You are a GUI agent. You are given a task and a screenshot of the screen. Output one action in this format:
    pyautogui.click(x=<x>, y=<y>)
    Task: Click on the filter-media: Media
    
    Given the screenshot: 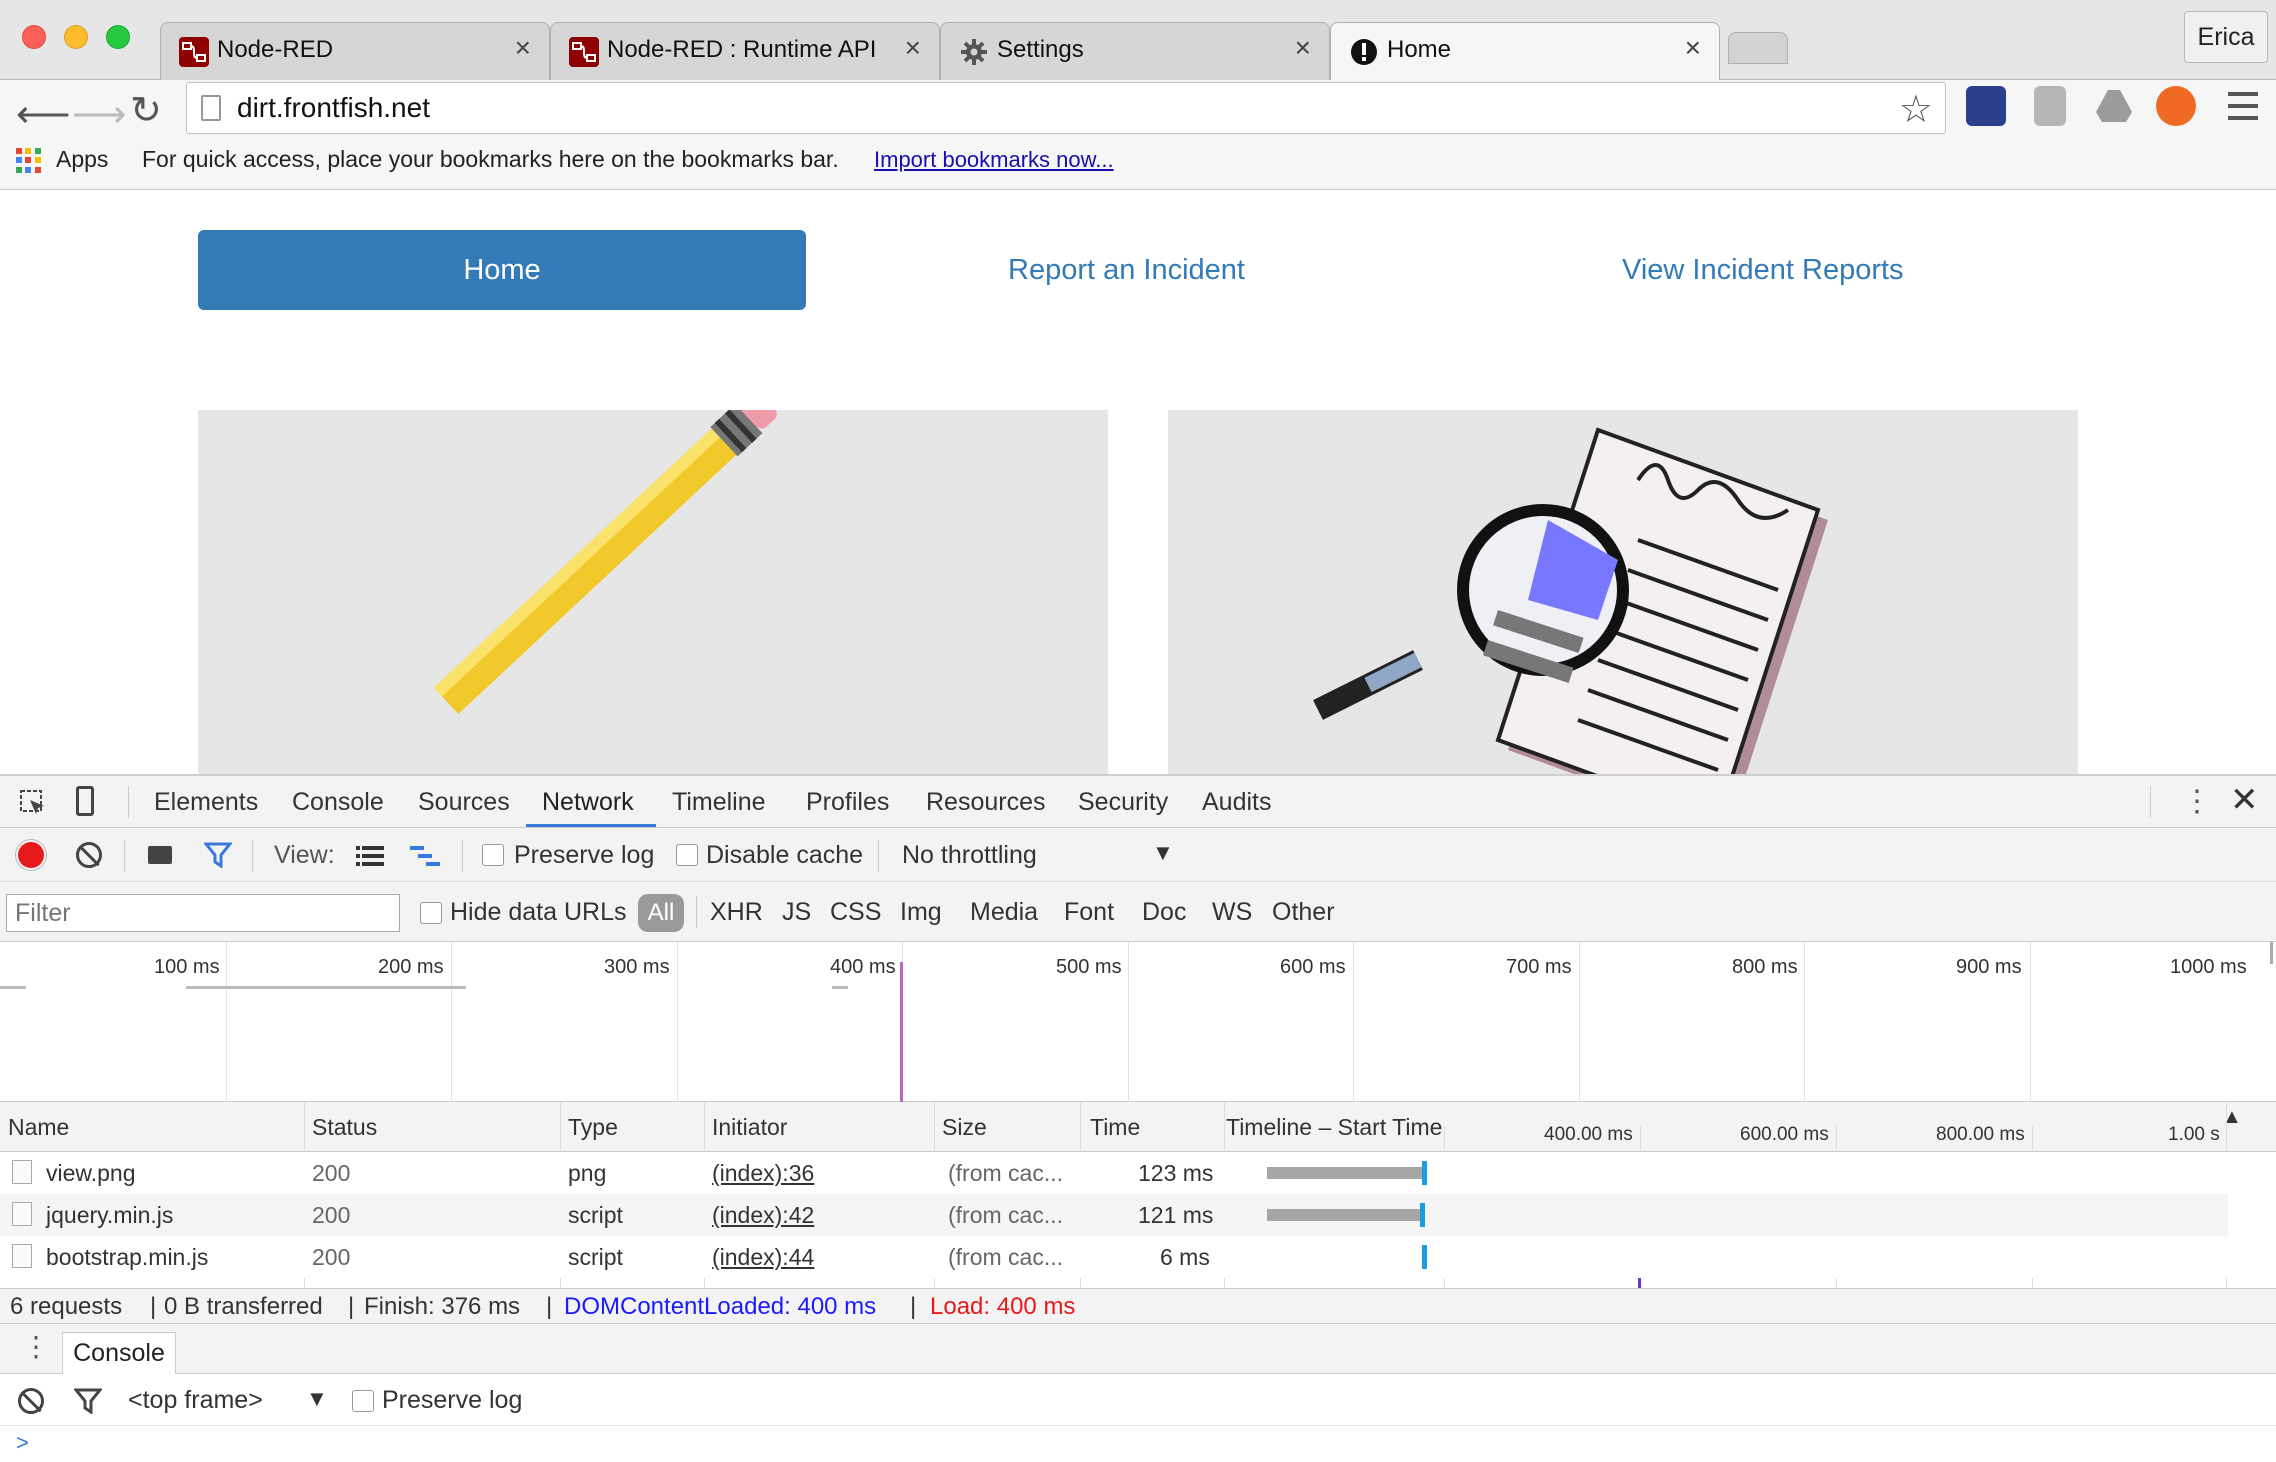 What is the action you would take?
    pyautogui.click(x=1004, y=912)
    